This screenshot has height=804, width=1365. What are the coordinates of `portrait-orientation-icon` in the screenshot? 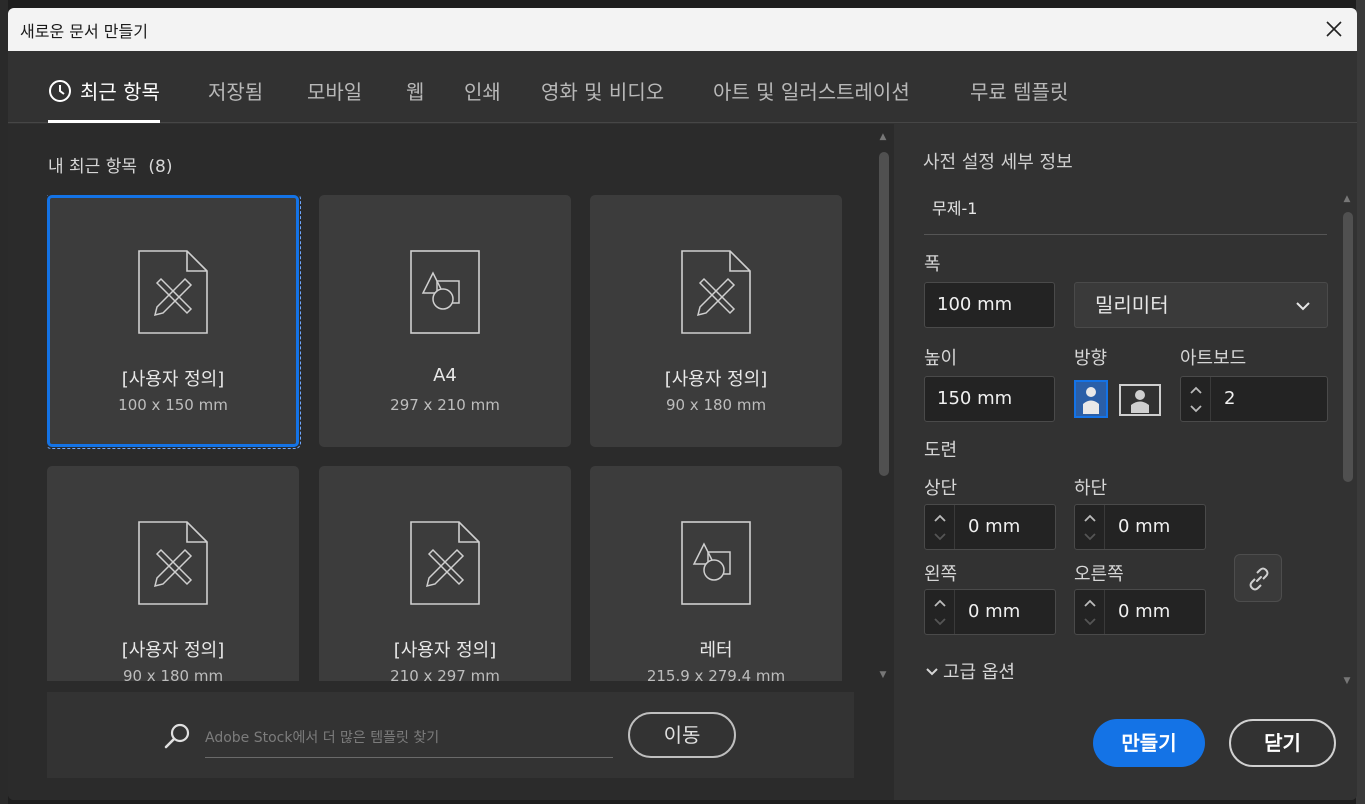 It's located at (1091, 399).